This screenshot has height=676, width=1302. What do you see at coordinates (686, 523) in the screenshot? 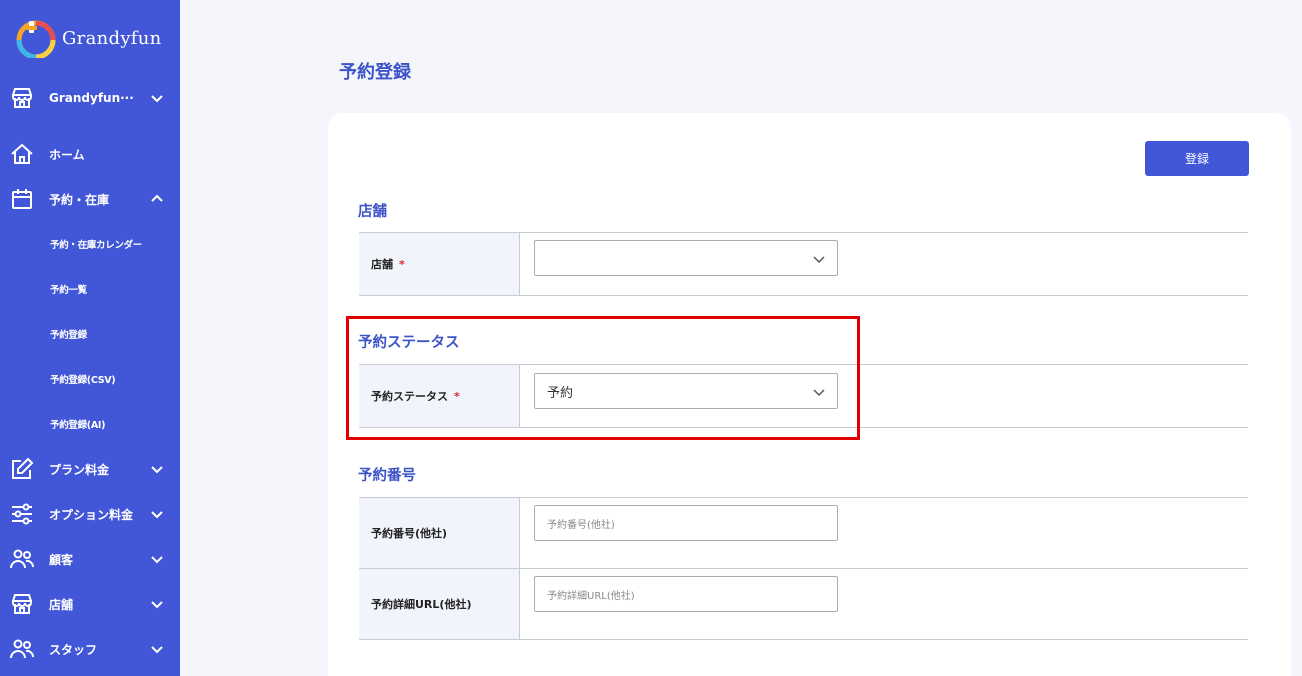
I see `reservation-number-input: 予約番号(他社)` at bounding box center [686, 523].